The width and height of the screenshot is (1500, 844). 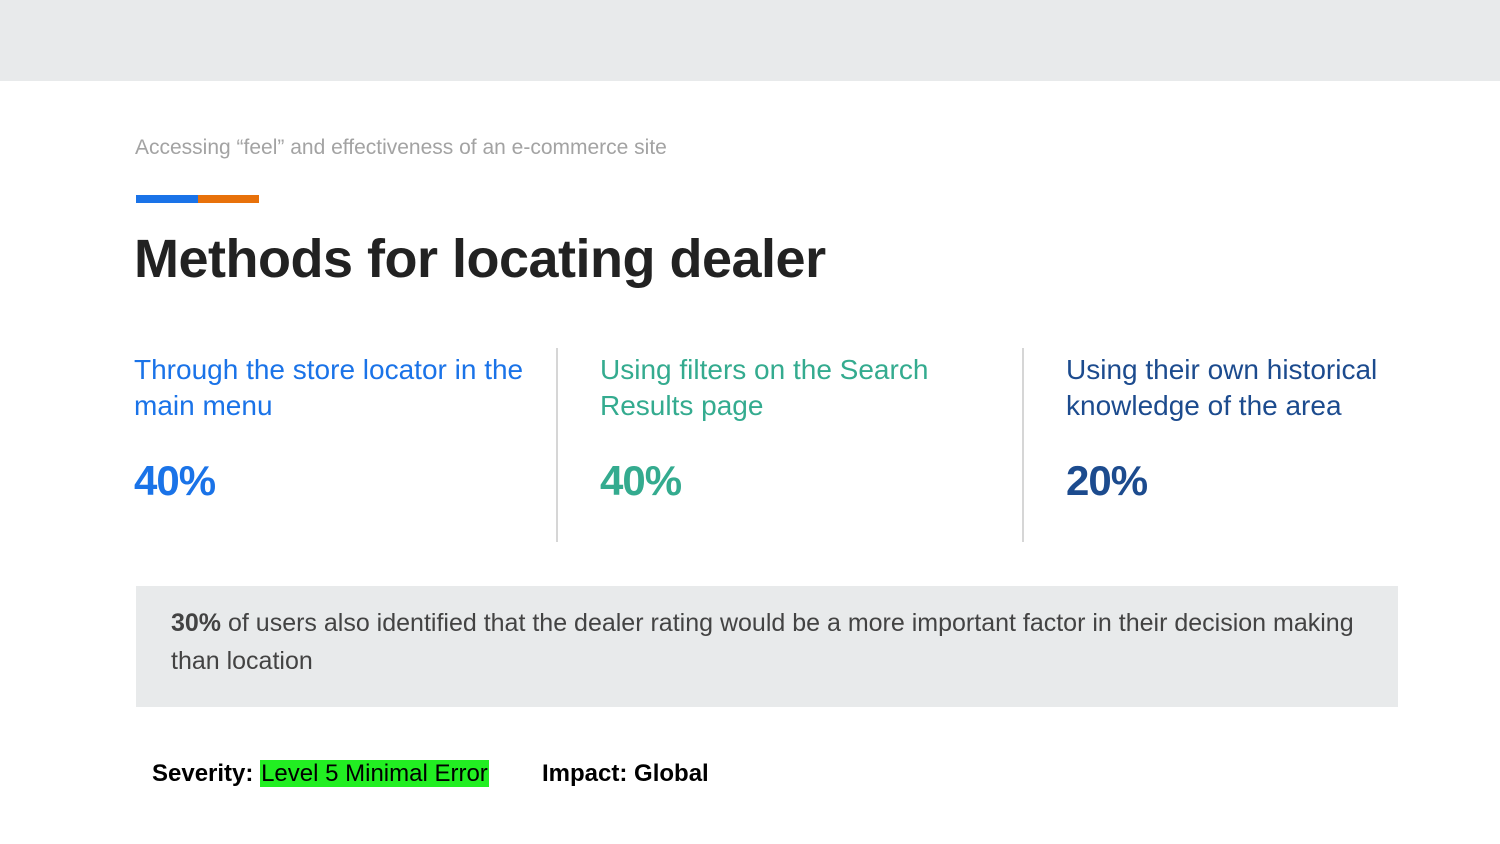 I want to click on accent-bar-blue, so click(x=167, y=199).